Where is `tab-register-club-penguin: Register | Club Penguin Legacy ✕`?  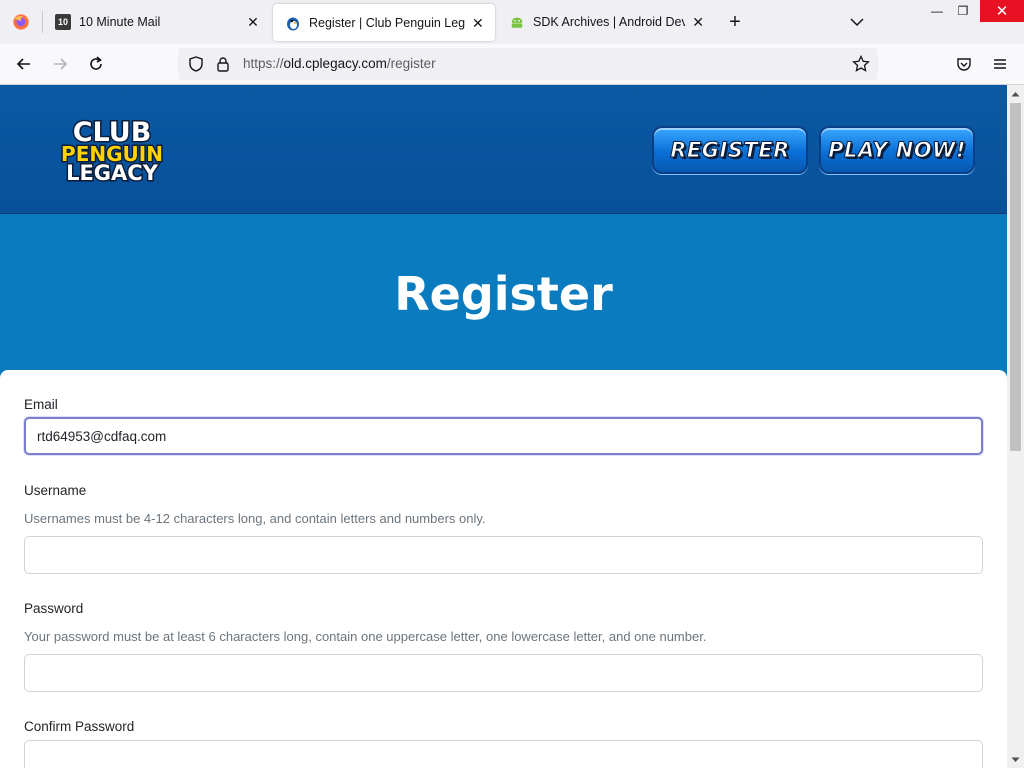 tab-register-club-penguin: Register | Club Penguin Legacy ✕ is located at coordinates (384, 22).